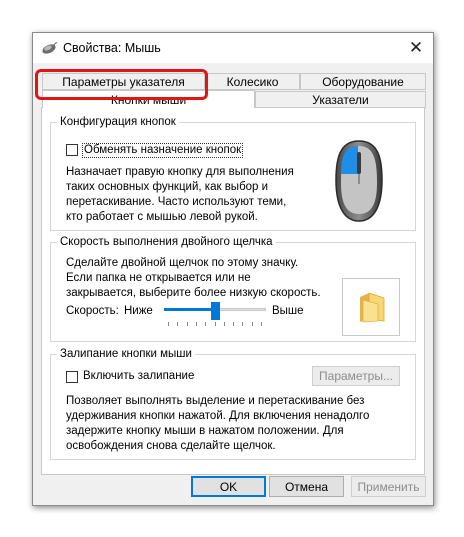 This screenshot has width=464, height=537. I want to click on folder-icon, so click(372, 307).